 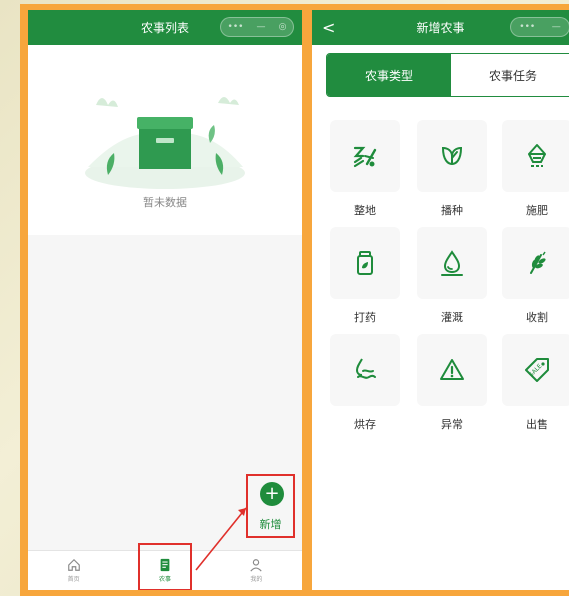 I want to click on tab-mine: 我的, so click(x=256, y=570).